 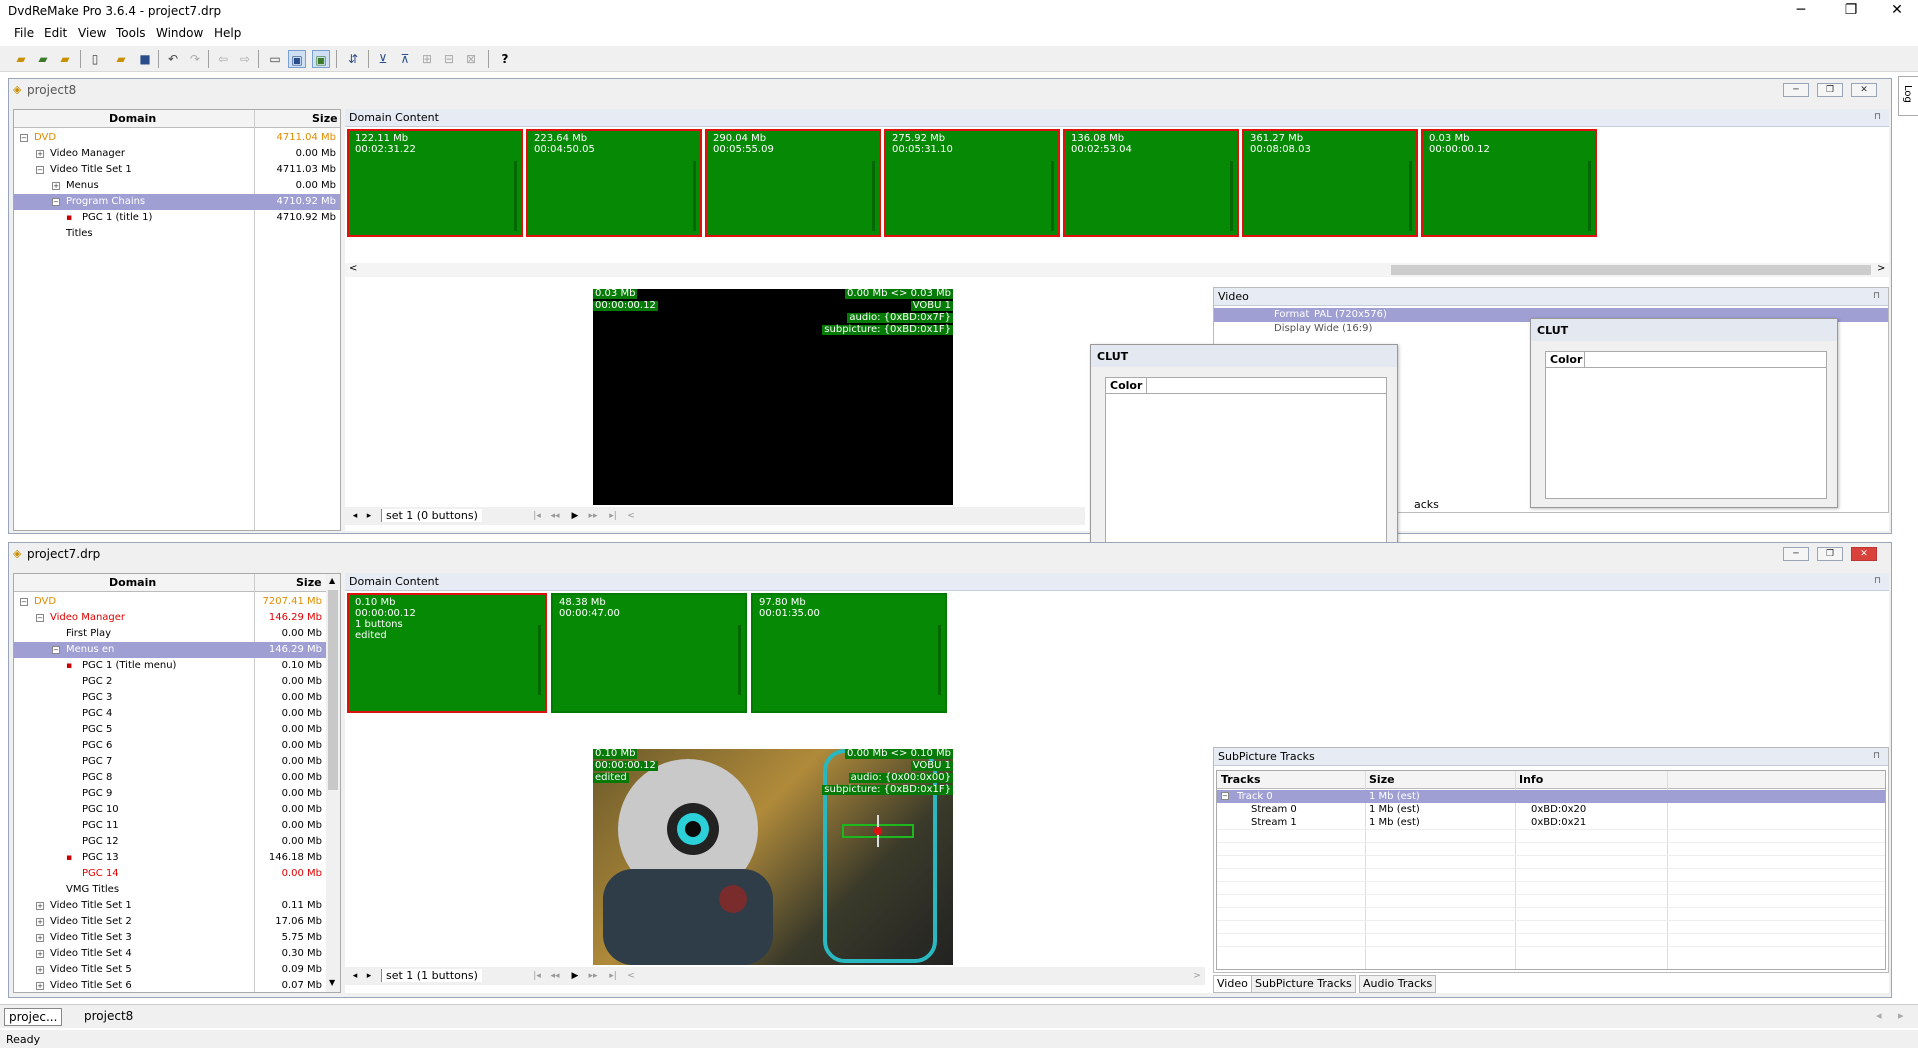 What do you see at coordinates (849, 653) in the screenshot?
I see `cell-thumbnail: 97.80 Mb 00:01:35.00` at bounding box center [849, 653].